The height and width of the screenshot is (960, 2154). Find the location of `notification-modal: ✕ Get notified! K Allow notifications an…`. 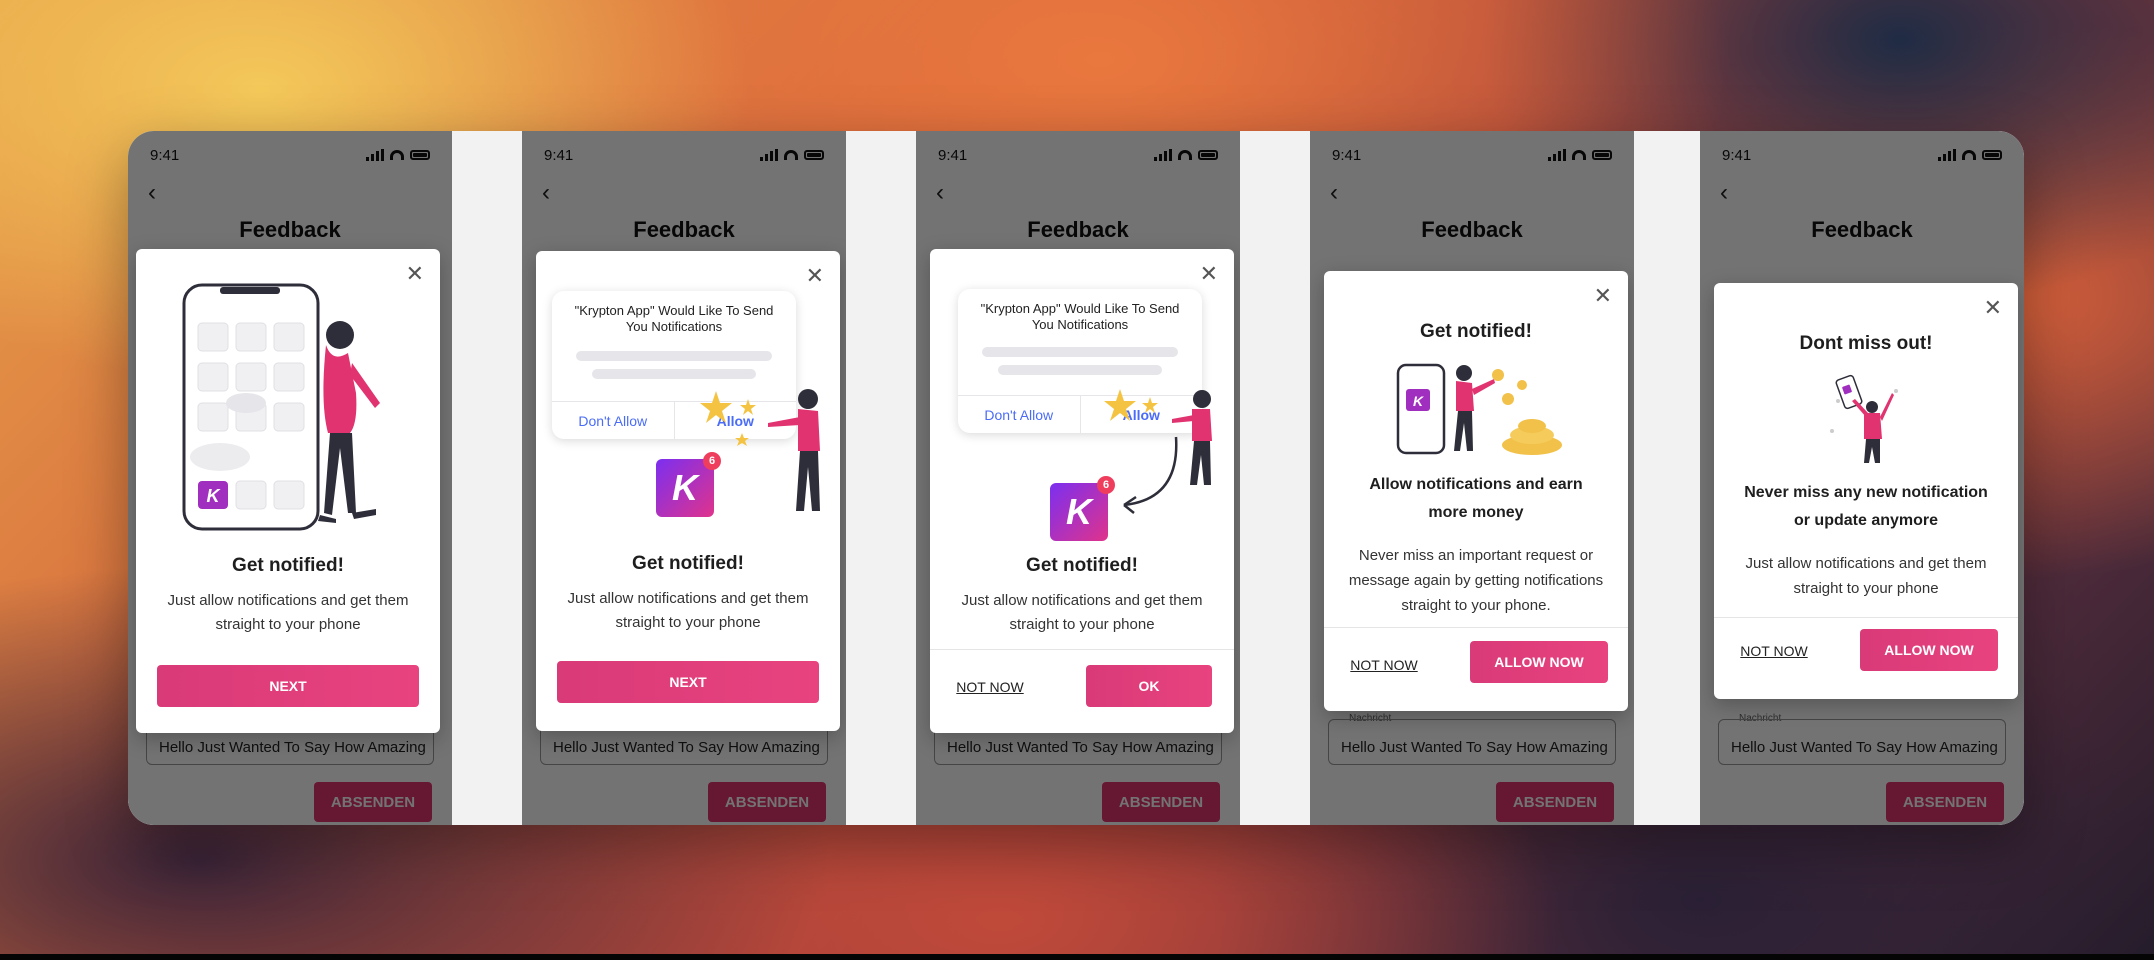

notification-modal: ✕ Get notified! K Allow notifications an… is located at coordinates (1476, 491).